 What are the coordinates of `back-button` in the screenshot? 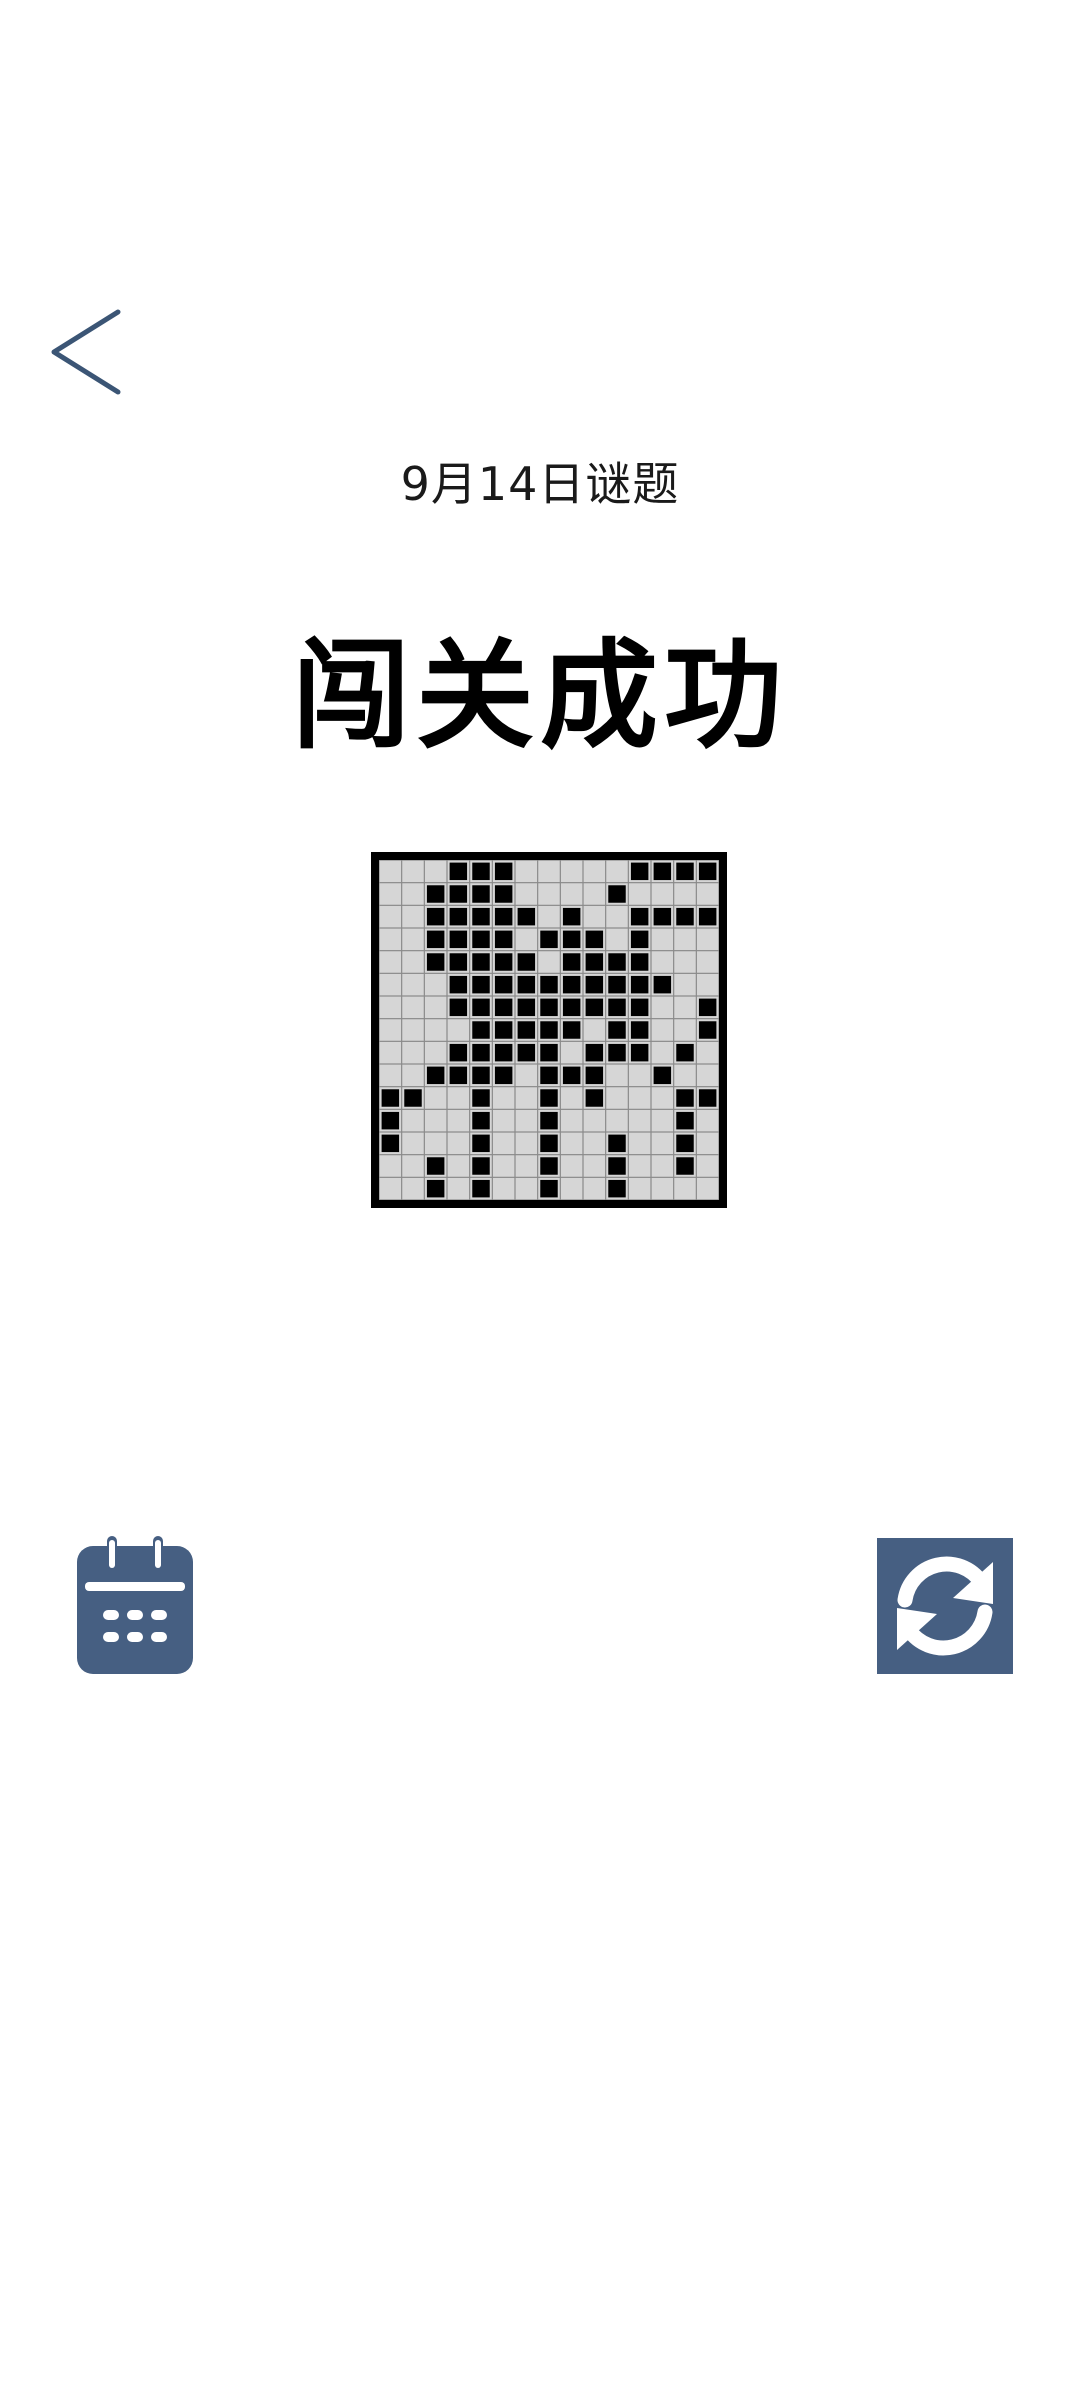 It's located at (85, 350).